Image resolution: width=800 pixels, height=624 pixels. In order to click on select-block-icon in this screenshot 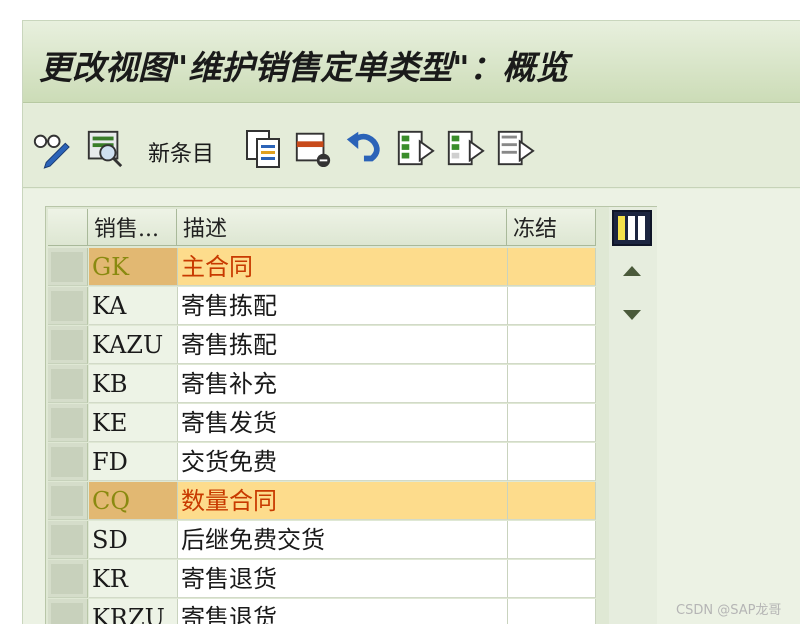, I will do `click(465, 148)`.